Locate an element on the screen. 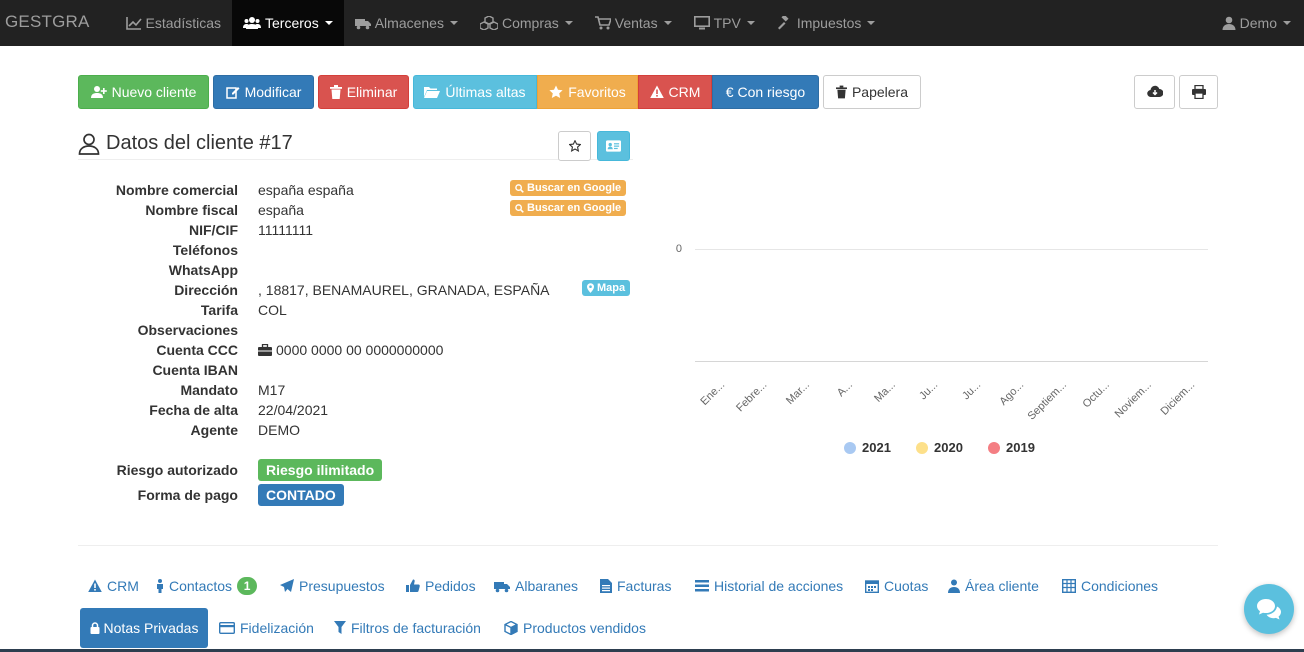  person-icon is located at coordinates (160, 586).